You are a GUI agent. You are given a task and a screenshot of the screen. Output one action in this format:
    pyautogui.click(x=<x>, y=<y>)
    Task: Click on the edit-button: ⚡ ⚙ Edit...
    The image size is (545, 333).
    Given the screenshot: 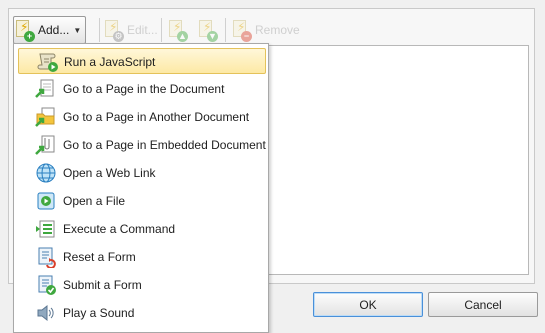 What is the action you would take?
    pyautogui.click(x=131, y=30)
    